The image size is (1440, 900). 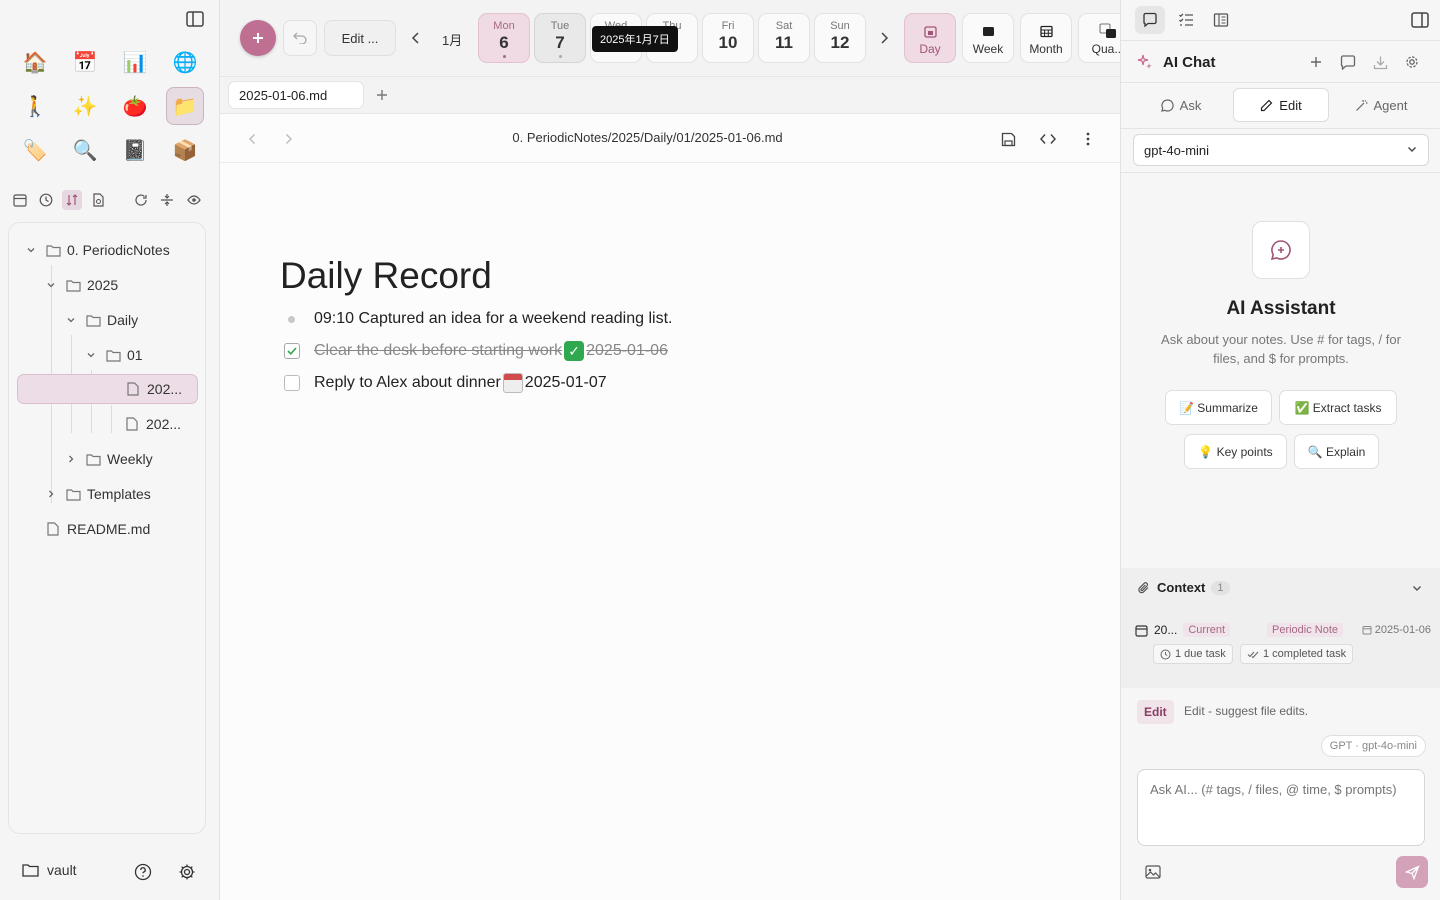 What do you see at coordinates (35, 150) in the screenshot?
I see `tag-icon: 🏷️` at bounding box center [35, 150].